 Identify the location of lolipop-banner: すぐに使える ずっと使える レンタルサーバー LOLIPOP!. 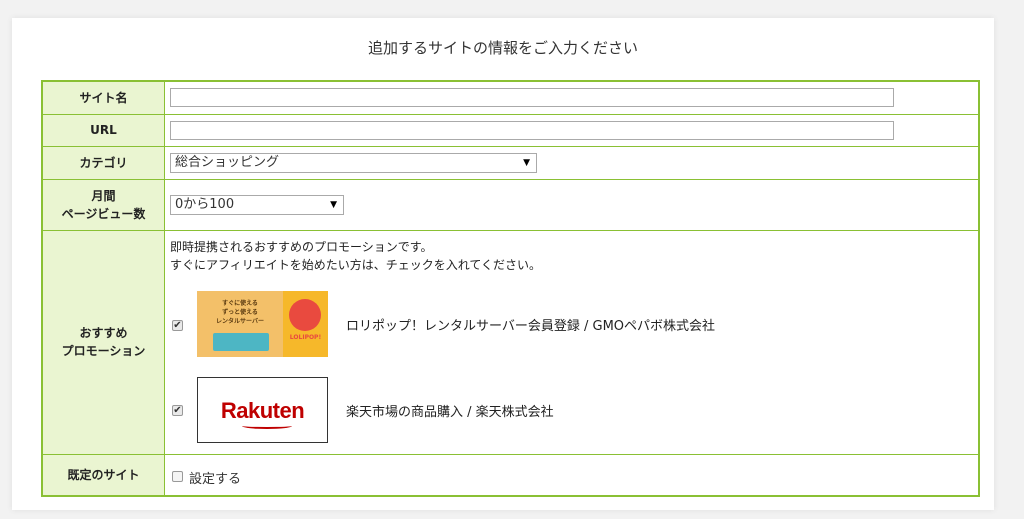
(262, 323).